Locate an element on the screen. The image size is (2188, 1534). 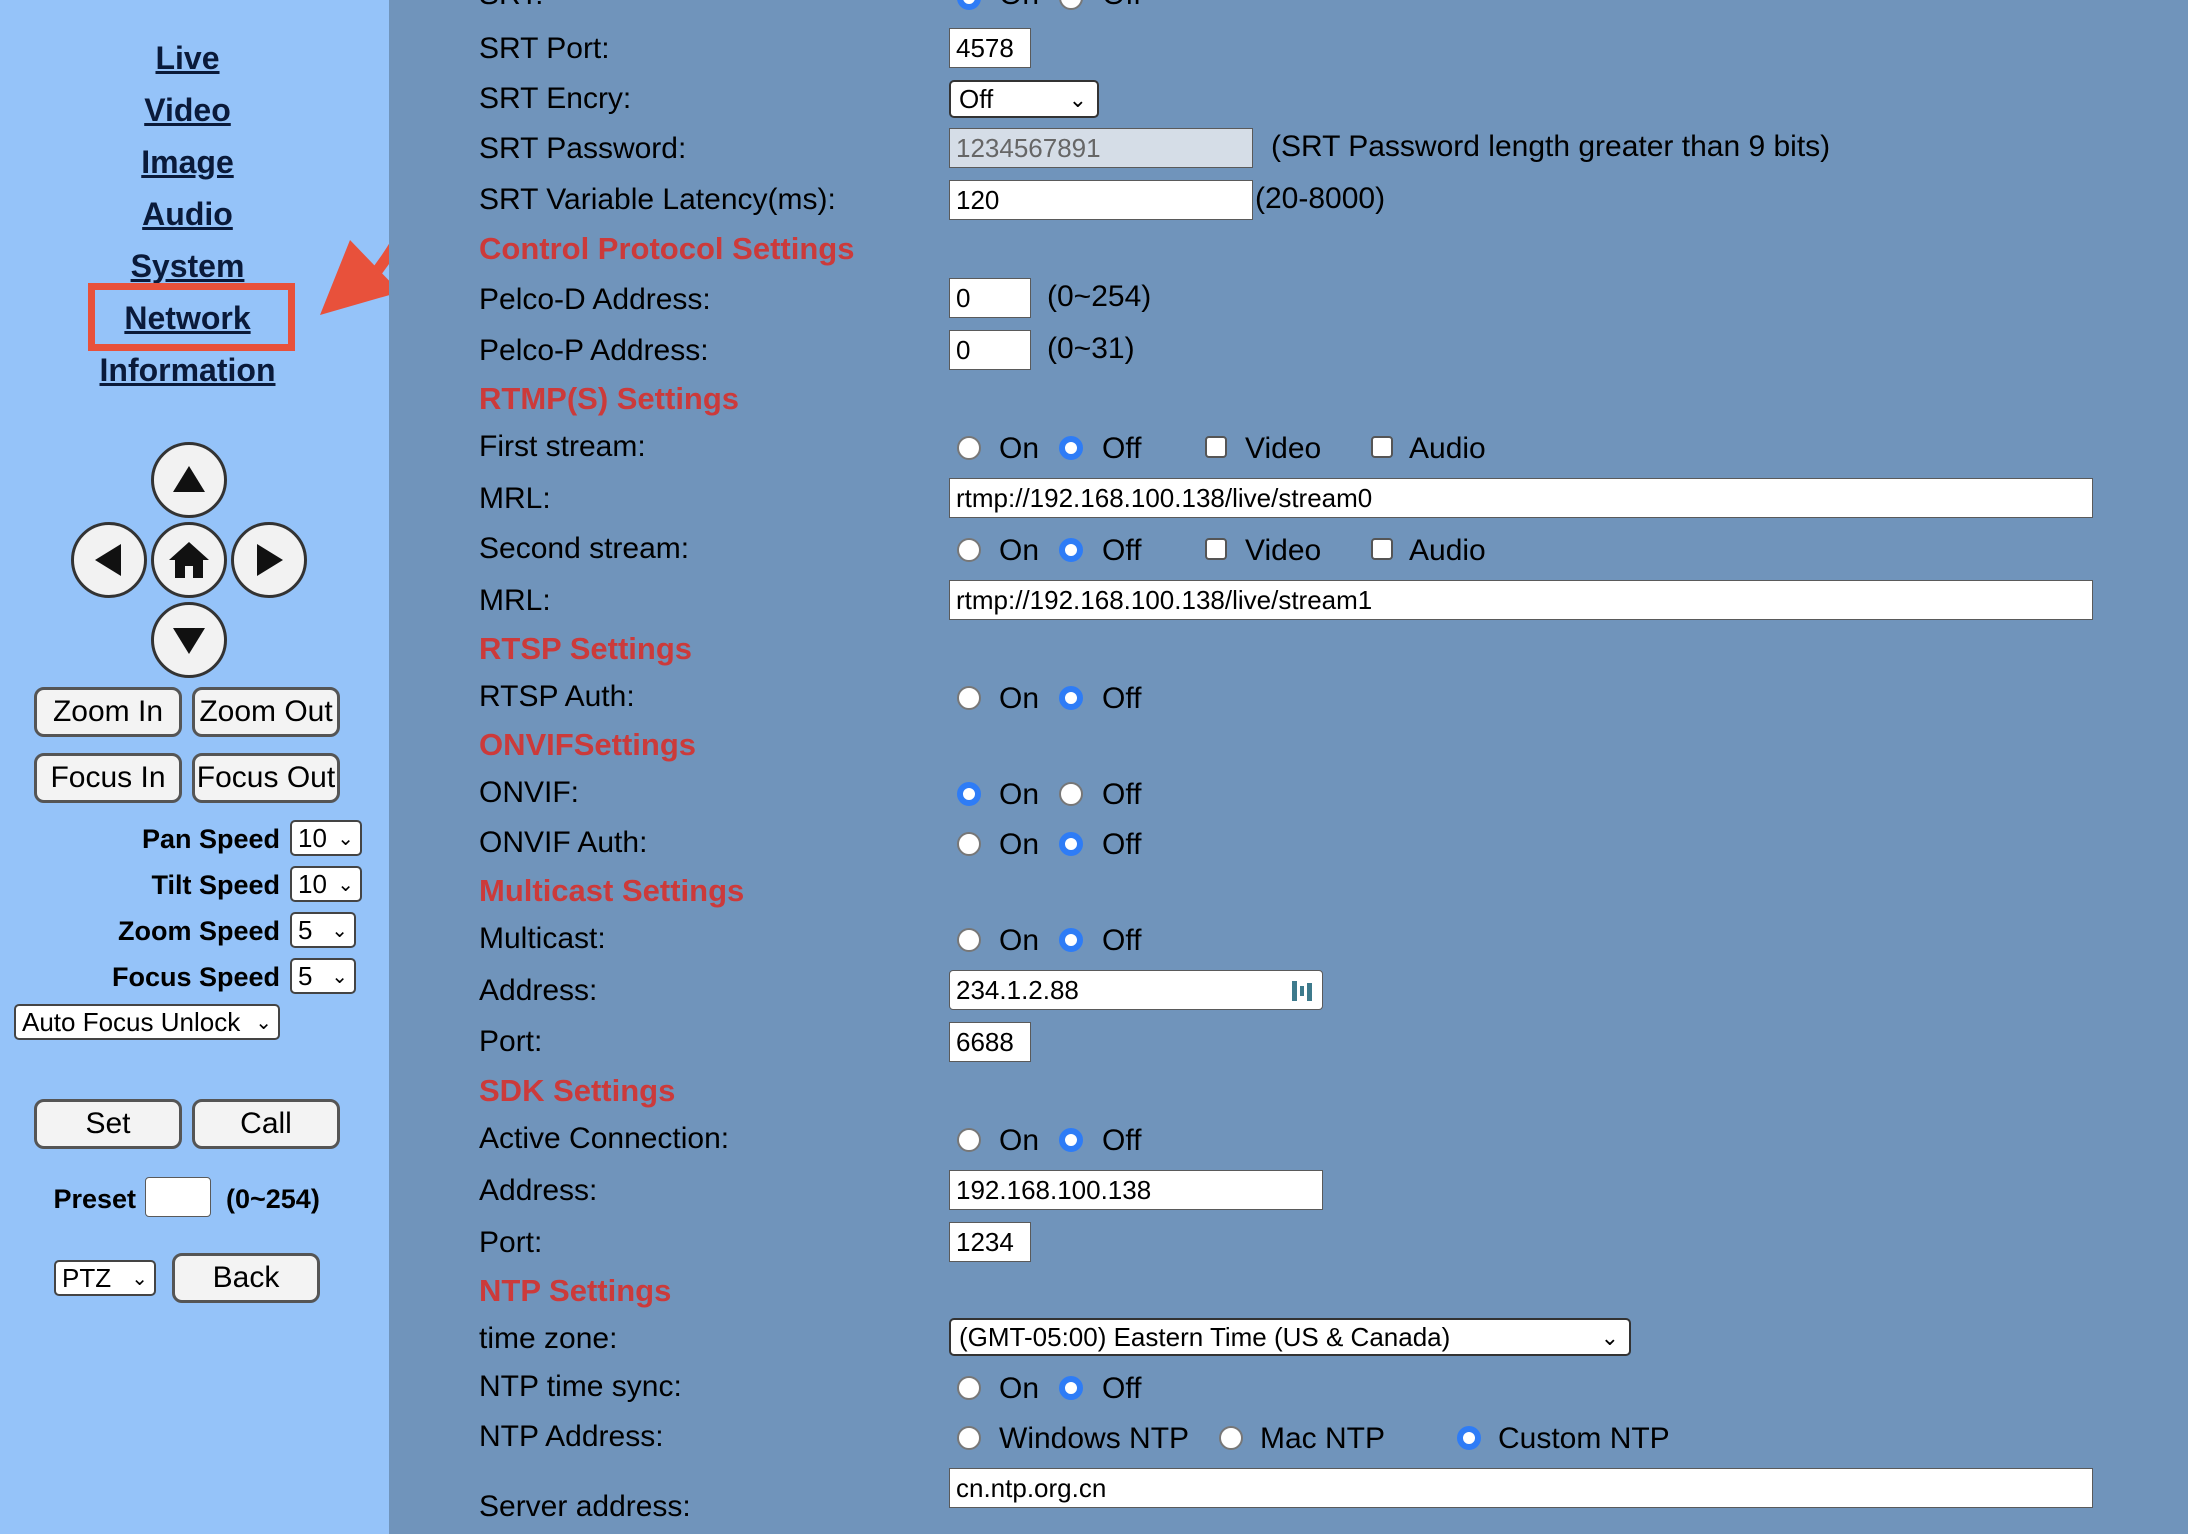
rtsp-auth-off-radio is located at coordinates (1071, 698).